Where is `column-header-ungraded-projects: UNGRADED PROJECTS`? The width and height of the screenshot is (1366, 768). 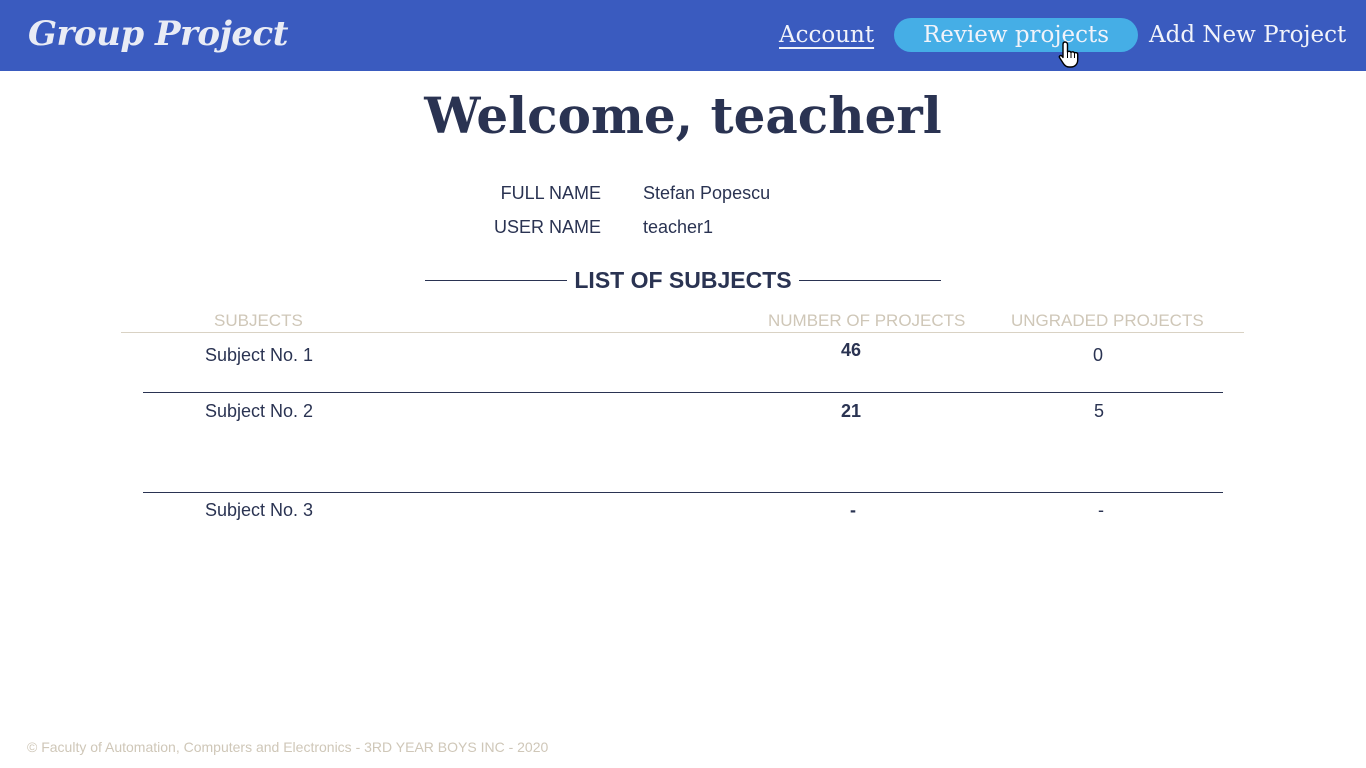 column-header-ungraded-projects: UNGRADED PROJECTS is located at coordinates (1107, 320).